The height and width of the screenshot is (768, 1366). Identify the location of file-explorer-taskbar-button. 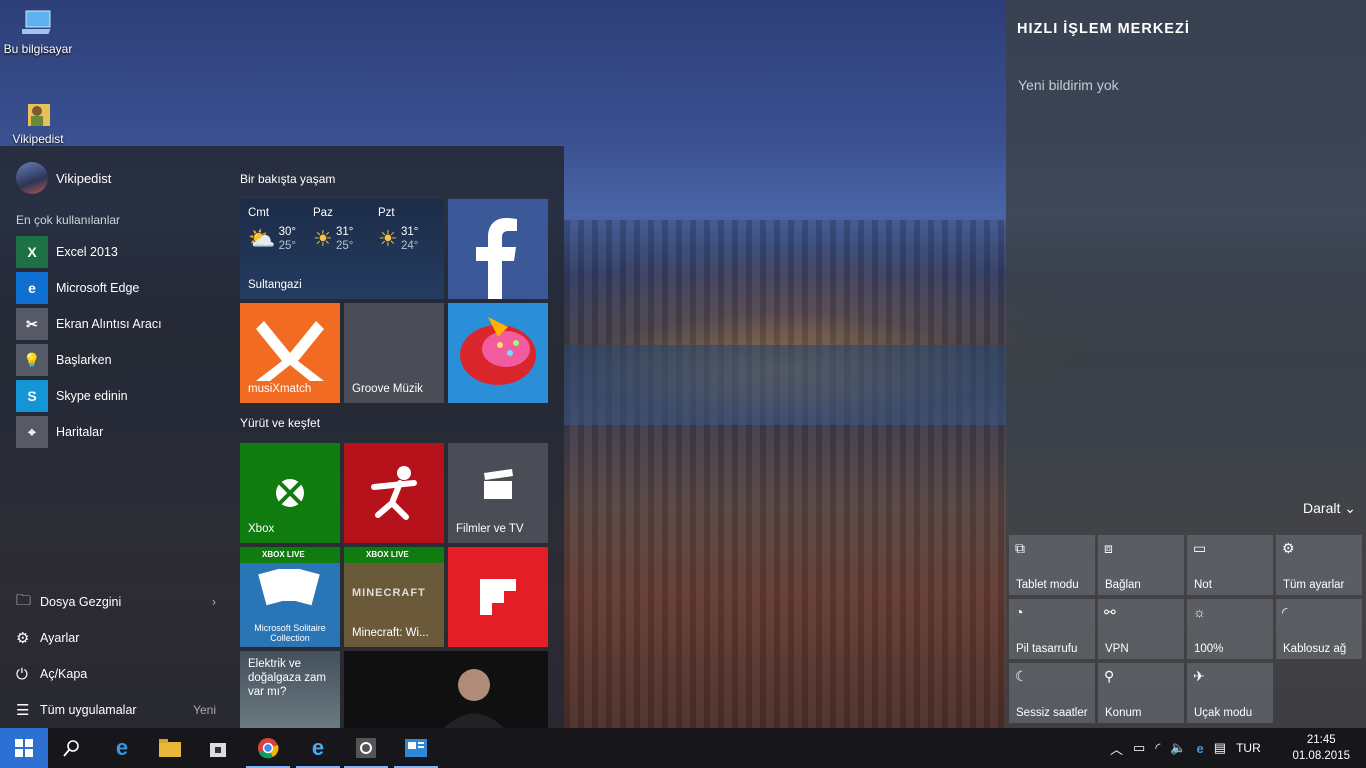
(170, 748).